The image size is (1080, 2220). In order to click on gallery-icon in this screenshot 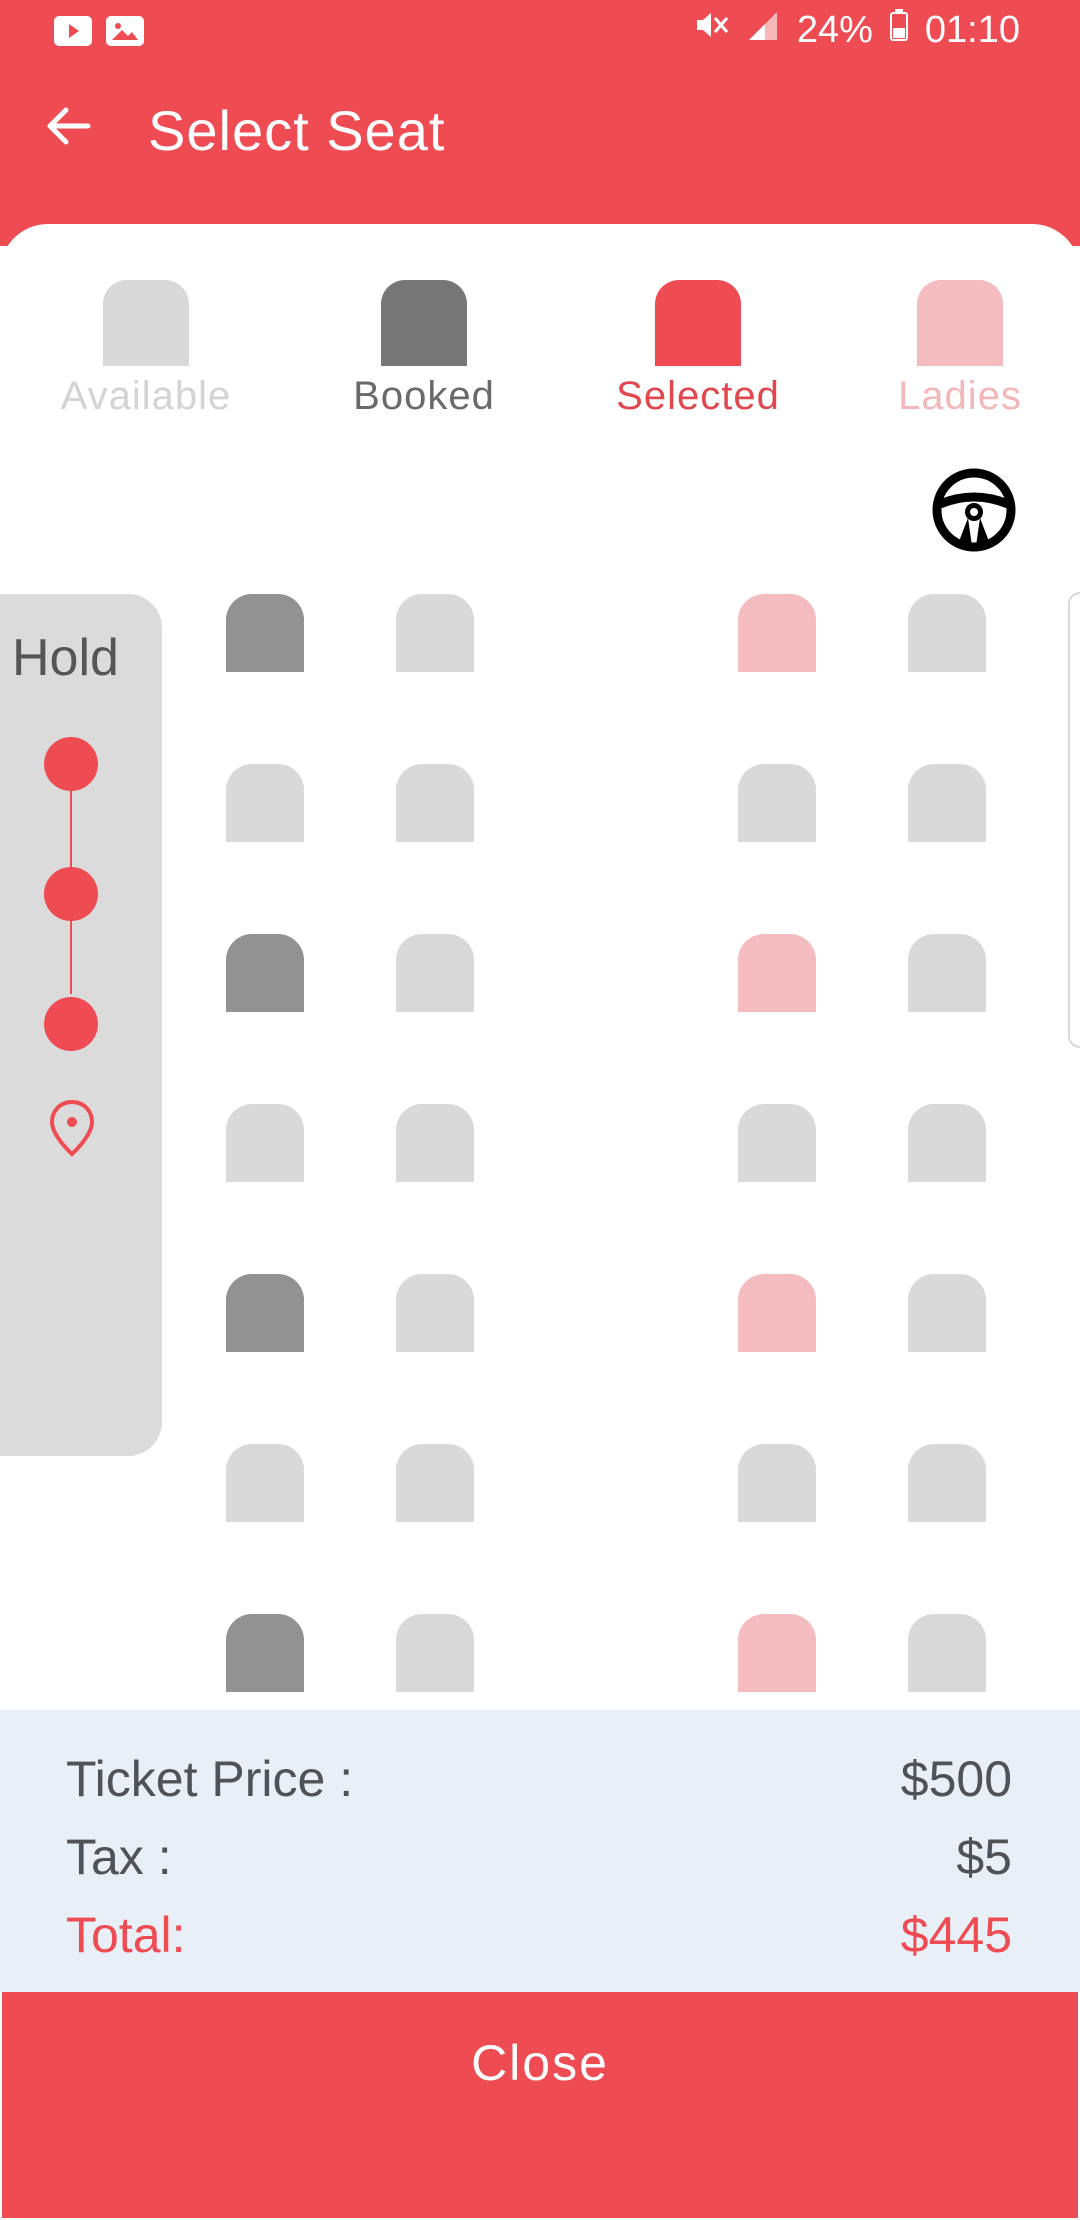, I will do `click(125, 31)`.